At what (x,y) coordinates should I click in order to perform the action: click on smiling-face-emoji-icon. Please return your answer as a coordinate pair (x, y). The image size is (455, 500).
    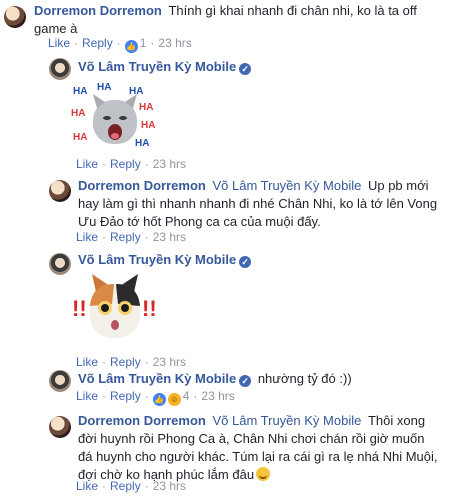
    Looking at the image, I should click on (263, 474).